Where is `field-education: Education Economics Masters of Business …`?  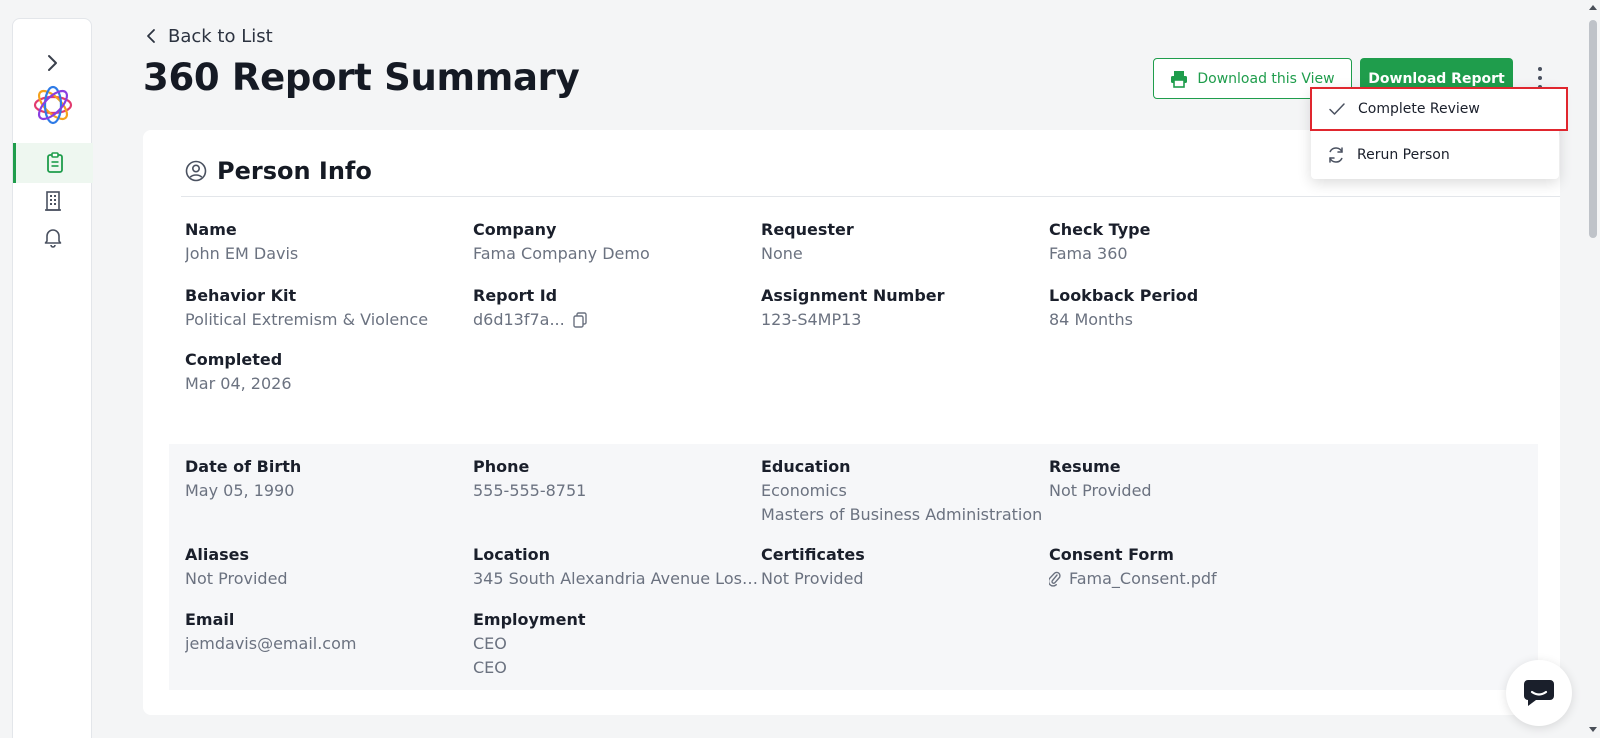 field-education: Education Economics Masters of Business … is located at coordinates (902, 490).